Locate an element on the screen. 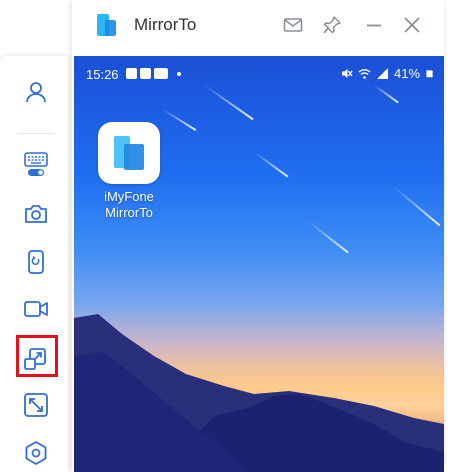 This screenshot has height=472, width=455. close-button is located at coordinates (412, 25).